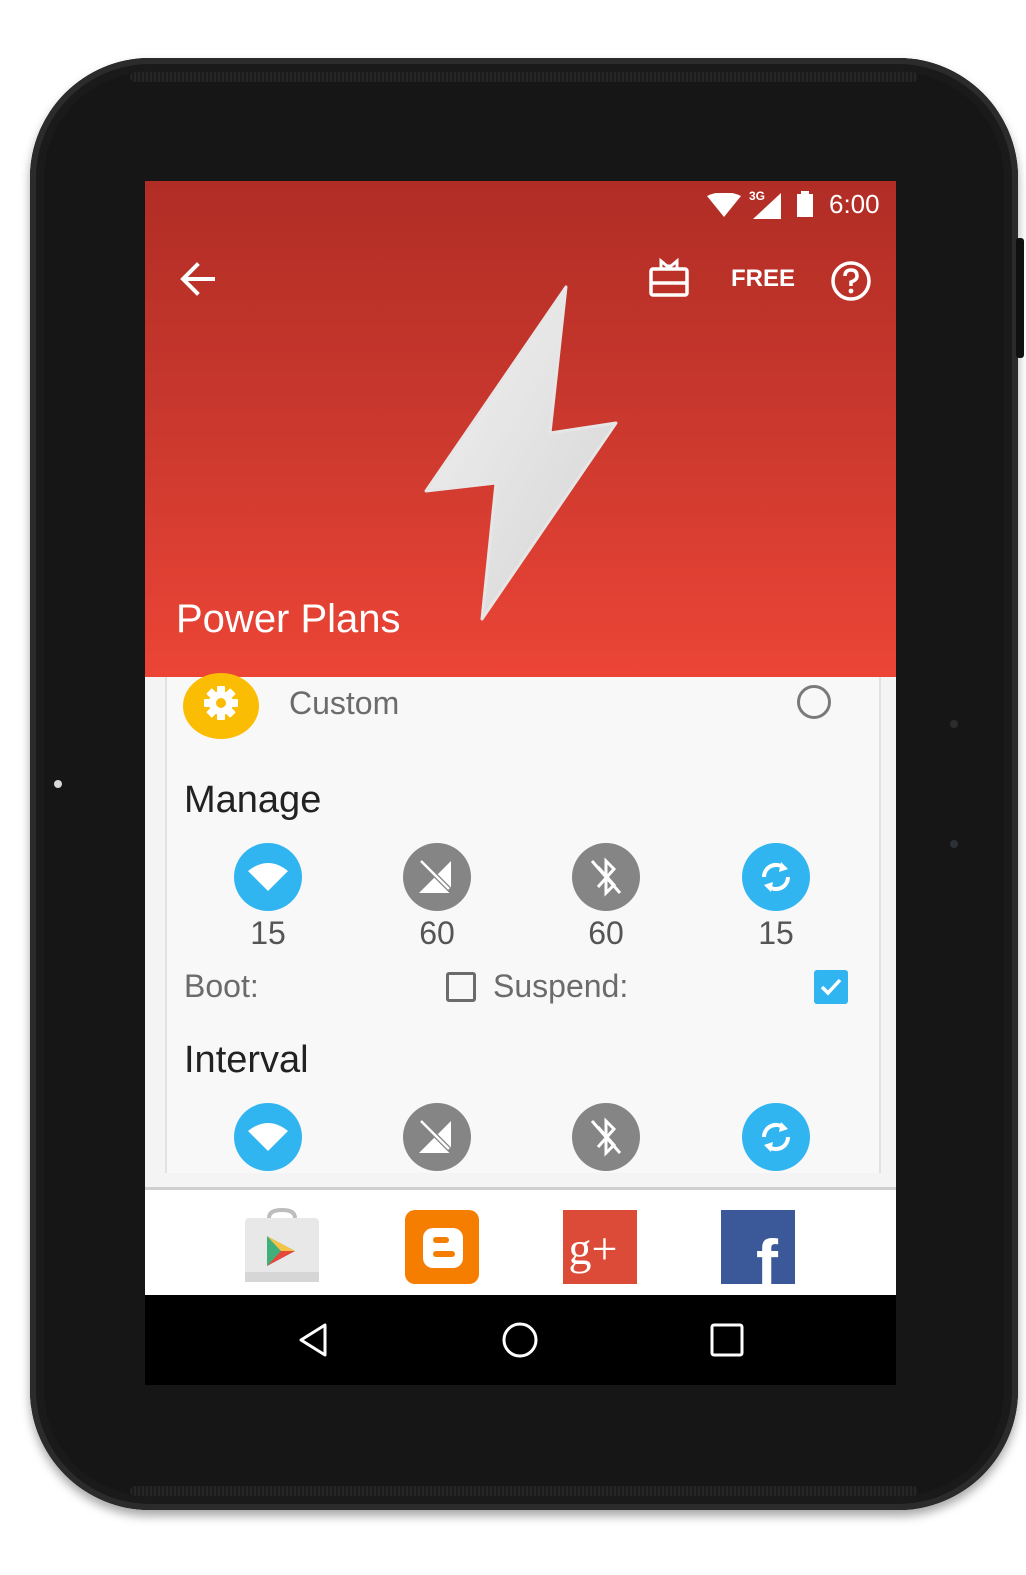  Describe the element at coordinates (58, 784) in the screenshot. I see `camera-dot` at that location.